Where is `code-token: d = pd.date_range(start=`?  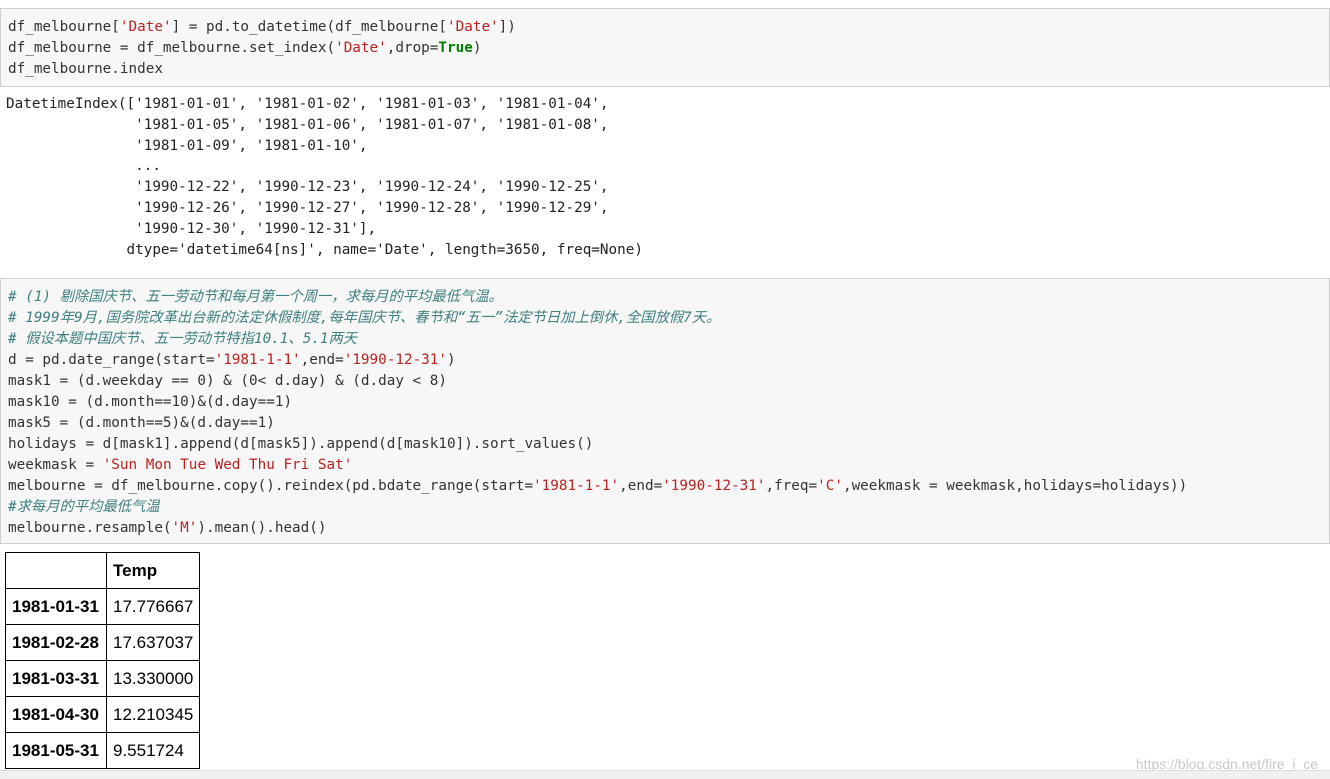 code-token: d = pd.date_range(start= is located at coordinates (111, 360).